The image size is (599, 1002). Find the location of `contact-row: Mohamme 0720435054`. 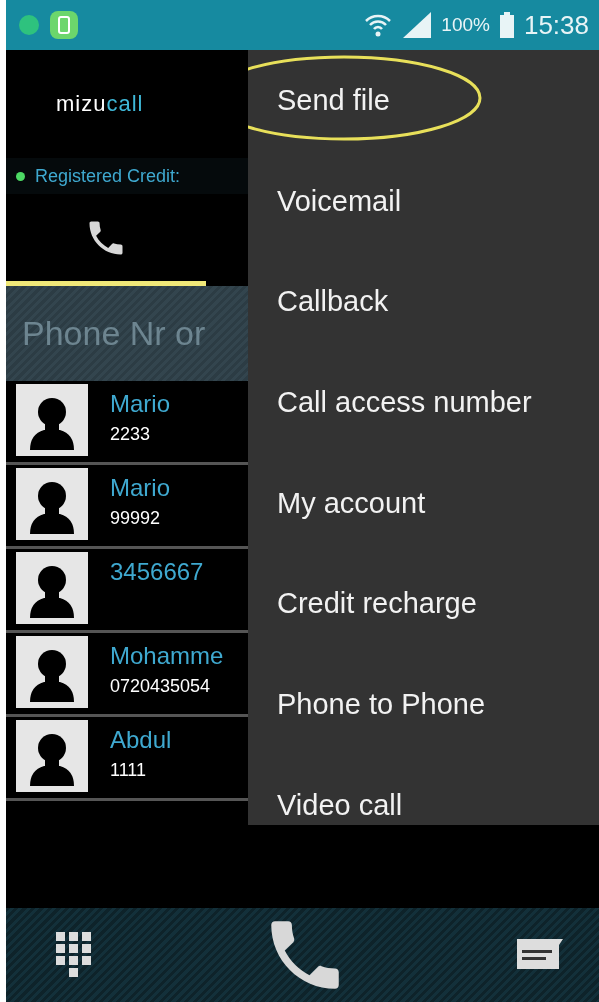

contact-row: Mohamme 0720435054 is located at coordinates (127, 675).